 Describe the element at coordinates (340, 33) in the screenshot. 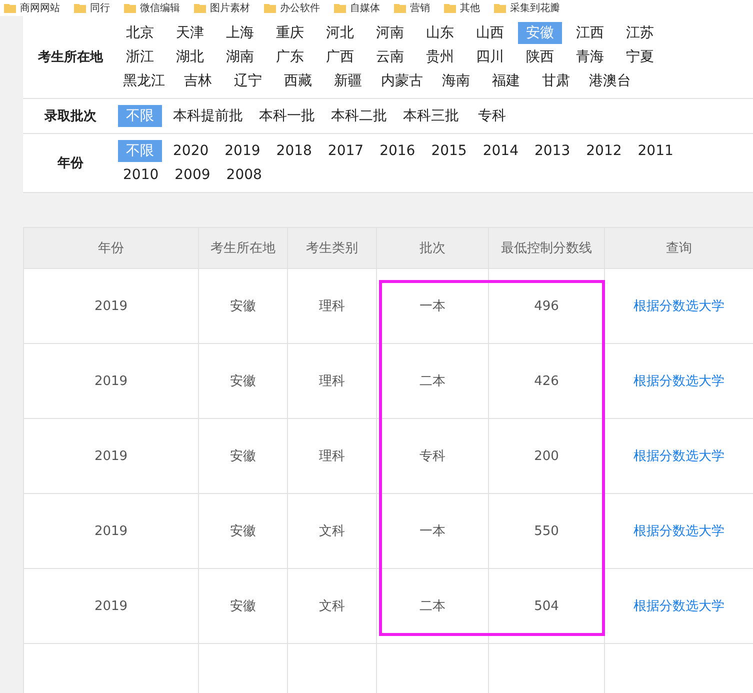

I see `filter-option: 河北` at that location.